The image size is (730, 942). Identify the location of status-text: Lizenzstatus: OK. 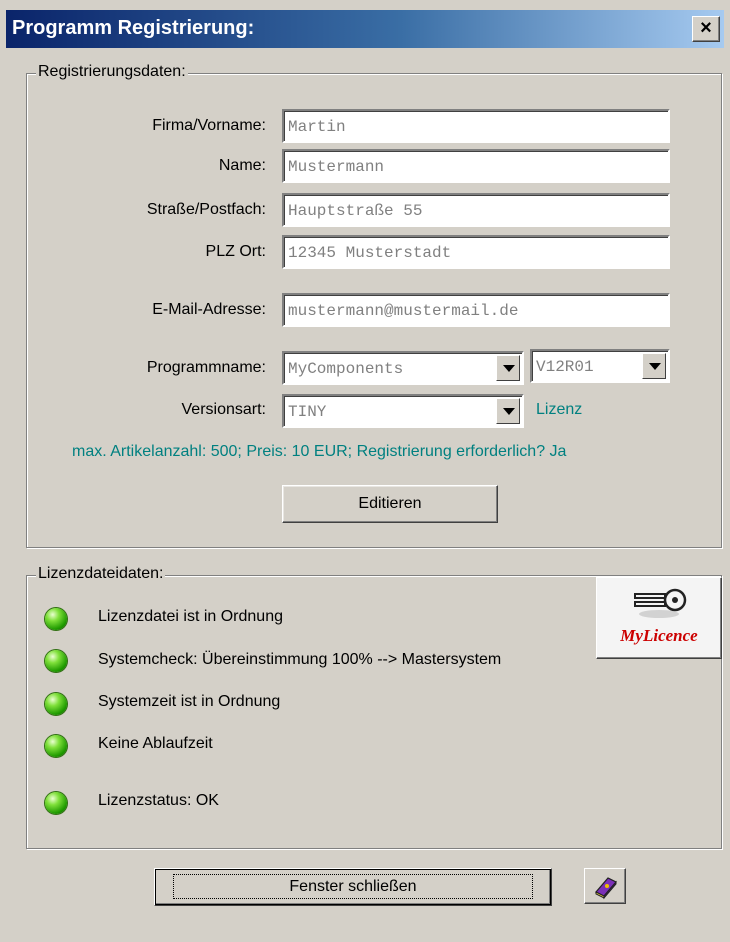
(158, 800).